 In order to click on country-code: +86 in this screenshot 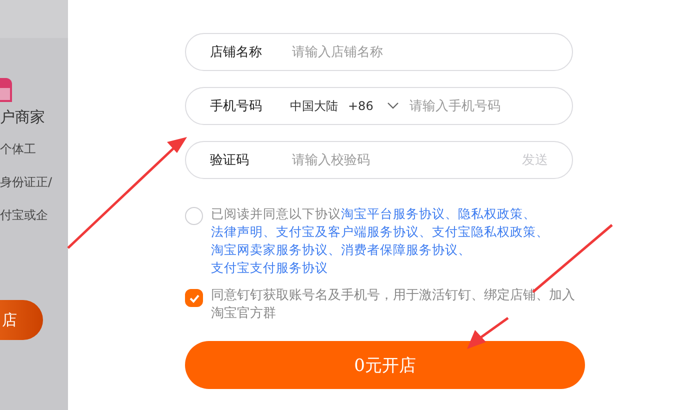, I will do `click(361, 106)`.